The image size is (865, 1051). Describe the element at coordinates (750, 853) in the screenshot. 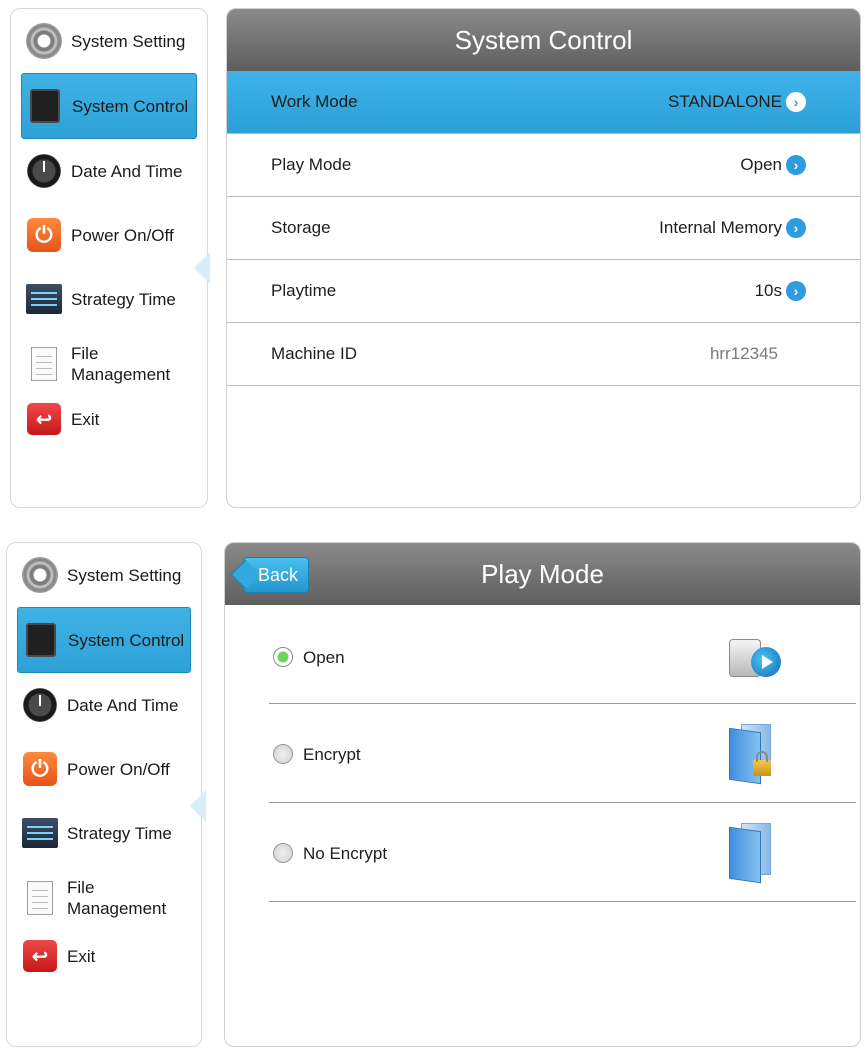

I see `folder-icon` at that location.